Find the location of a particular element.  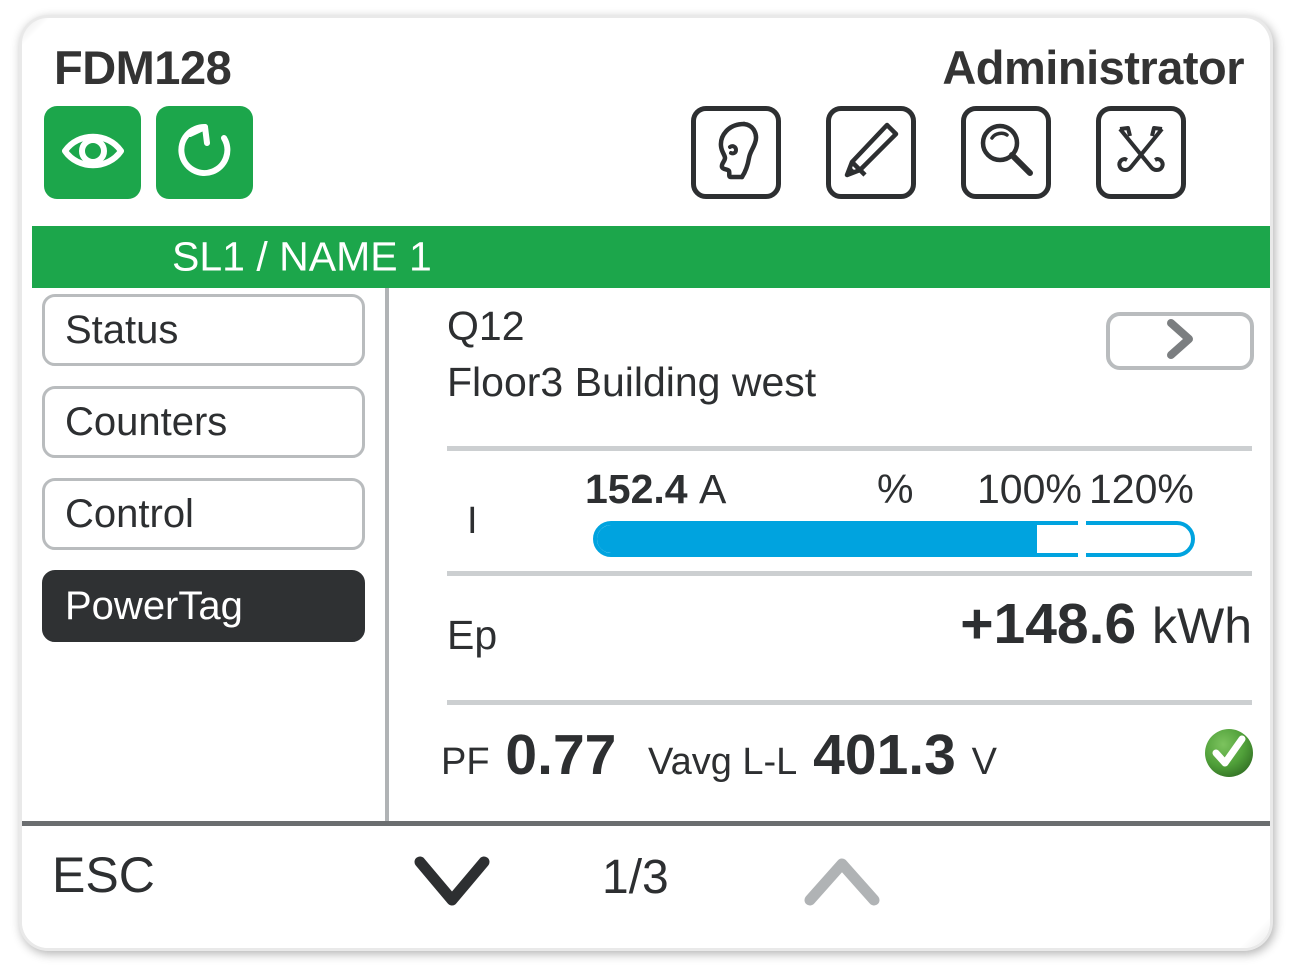

chevron-down-icon is located at coordinates (452, 885).